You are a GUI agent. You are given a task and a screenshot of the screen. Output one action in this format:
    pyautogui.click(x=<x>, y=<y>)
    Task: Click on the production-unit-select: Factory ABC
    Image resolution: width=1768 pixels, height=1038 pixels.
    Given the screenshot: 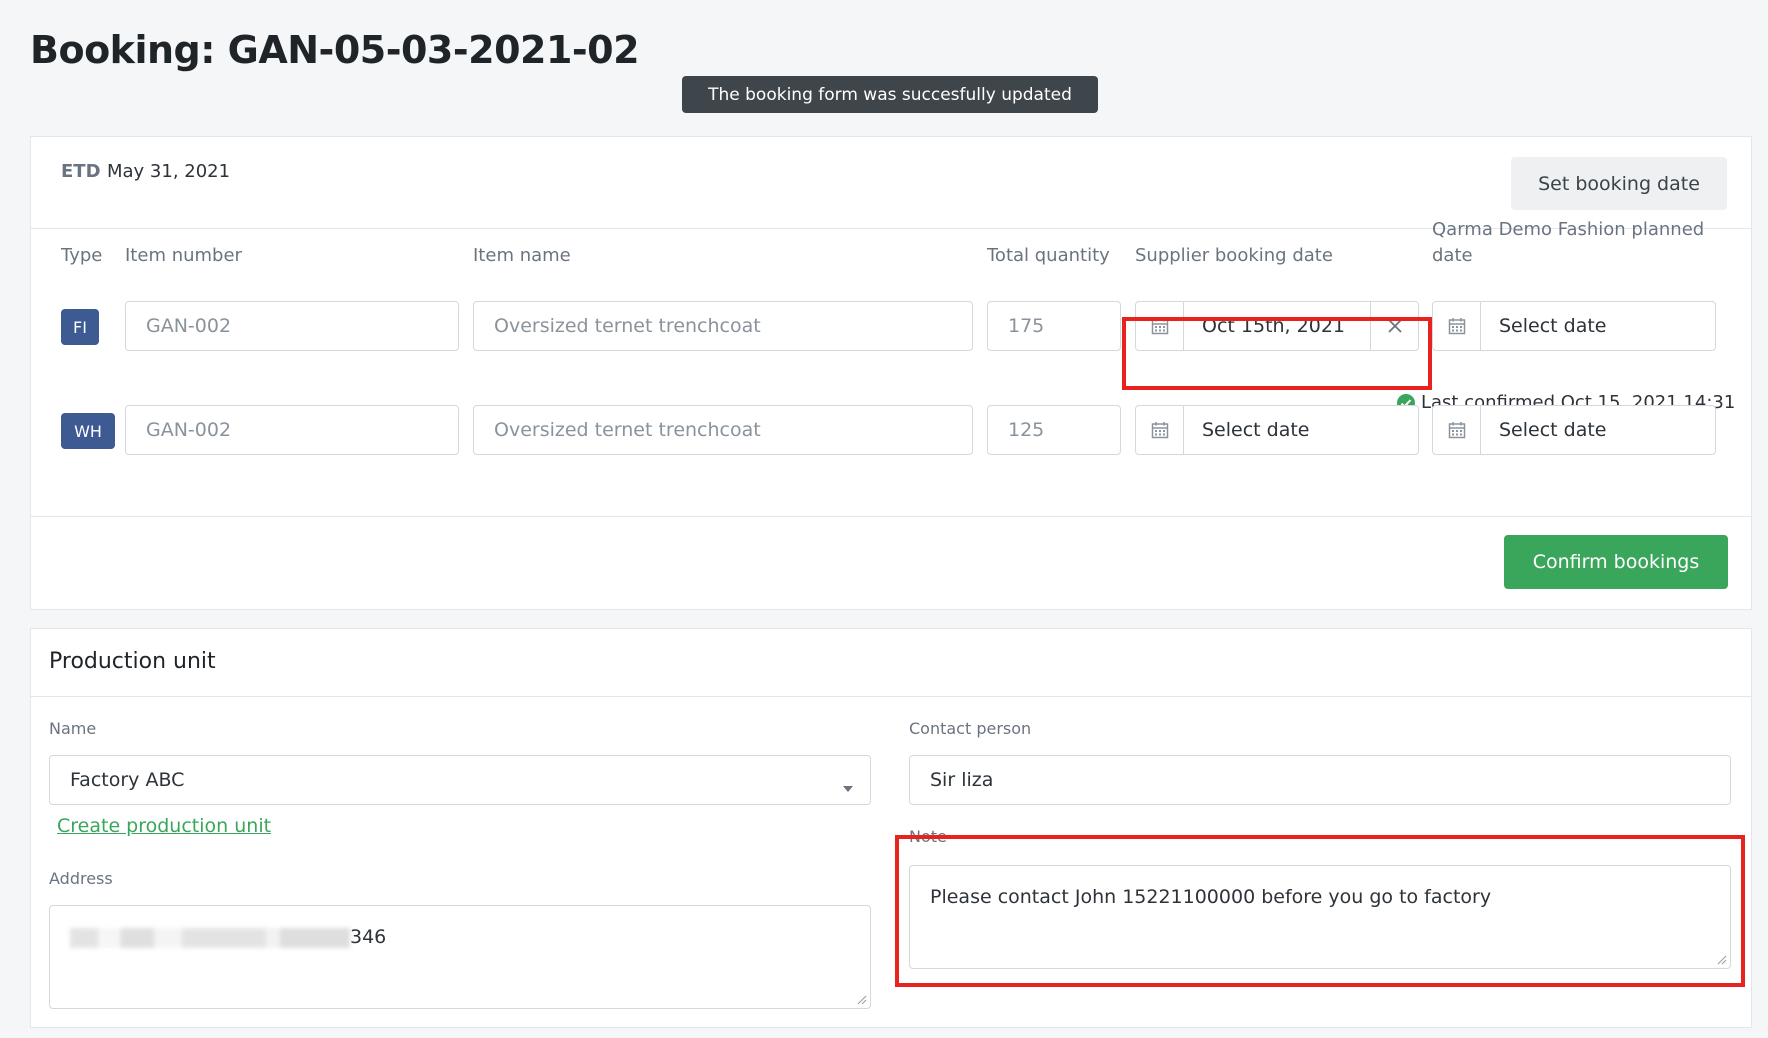 What is the action you would take?
    pyautogui.click(x=460, y=780)
    